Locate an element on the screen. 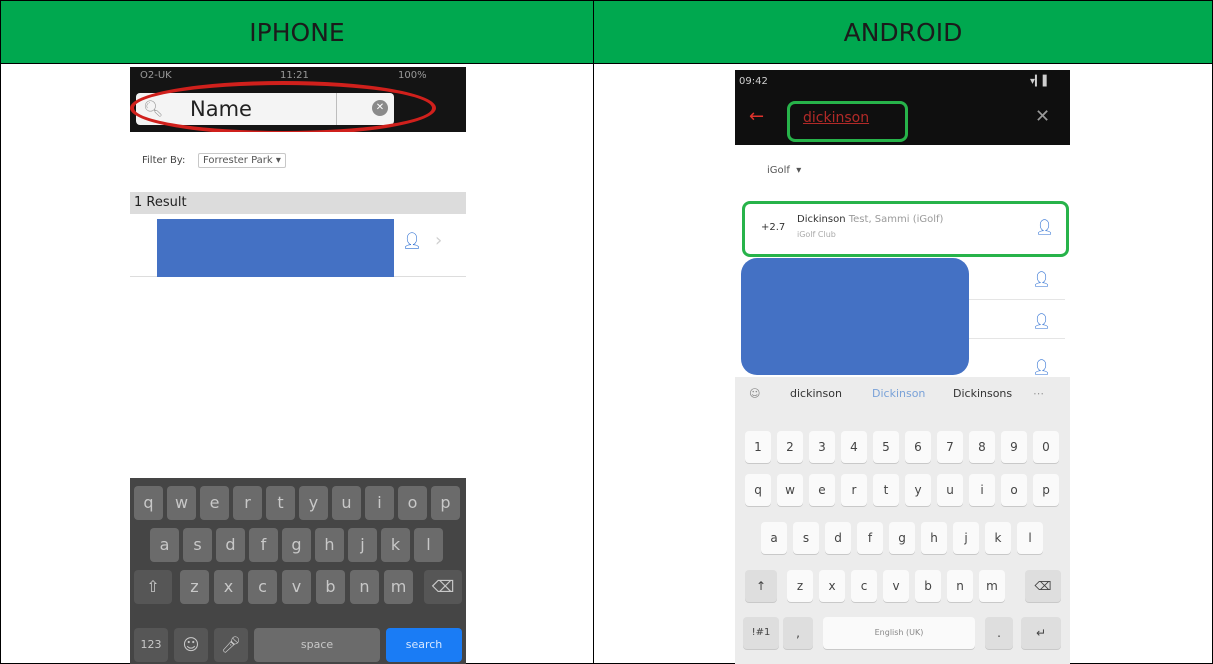  mic-key: 🎤︎ is located at coordinates (231, 645).